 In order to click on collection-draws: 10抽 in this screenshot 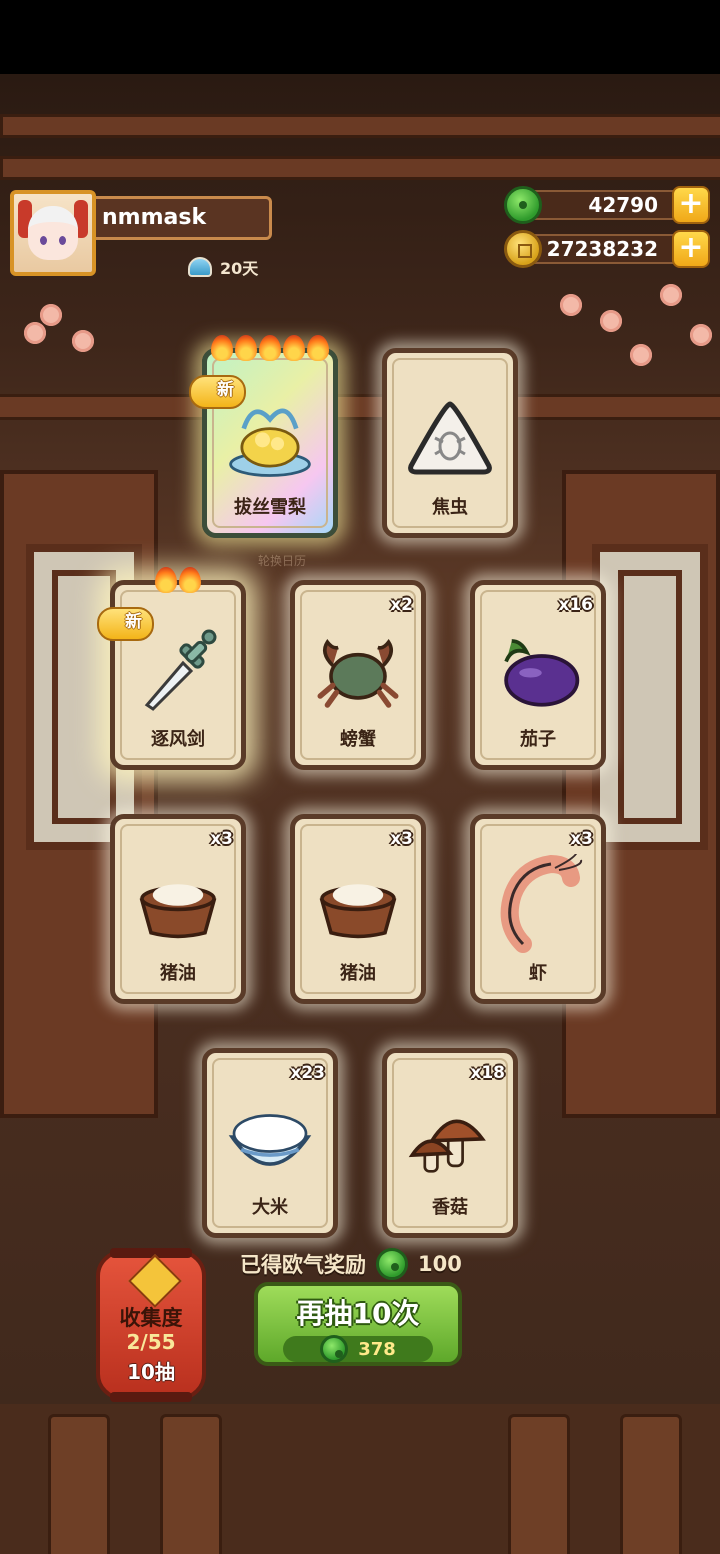, I will do `click(151, 1372)`.